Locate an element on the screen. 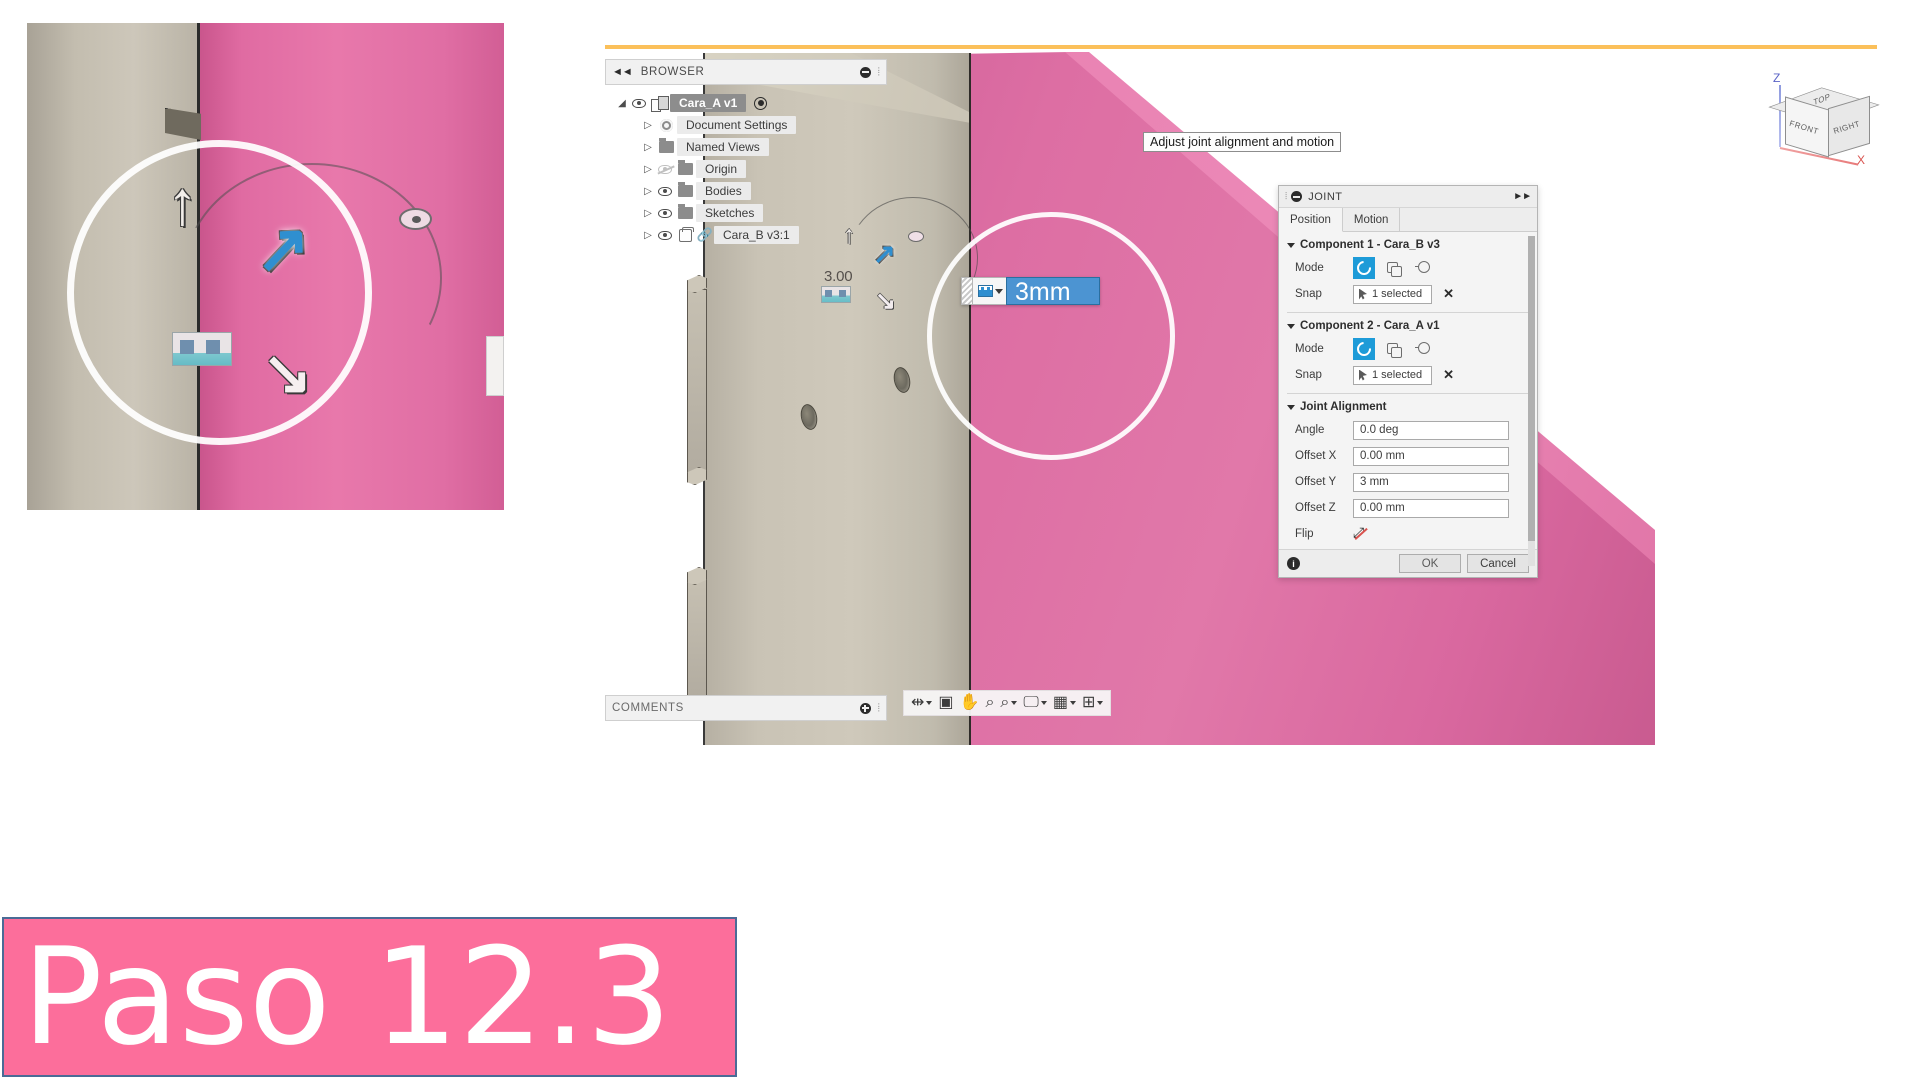 The width and height of the screenshot is (1920, 1080). tab-filler is located at coordinates (1468, 219).